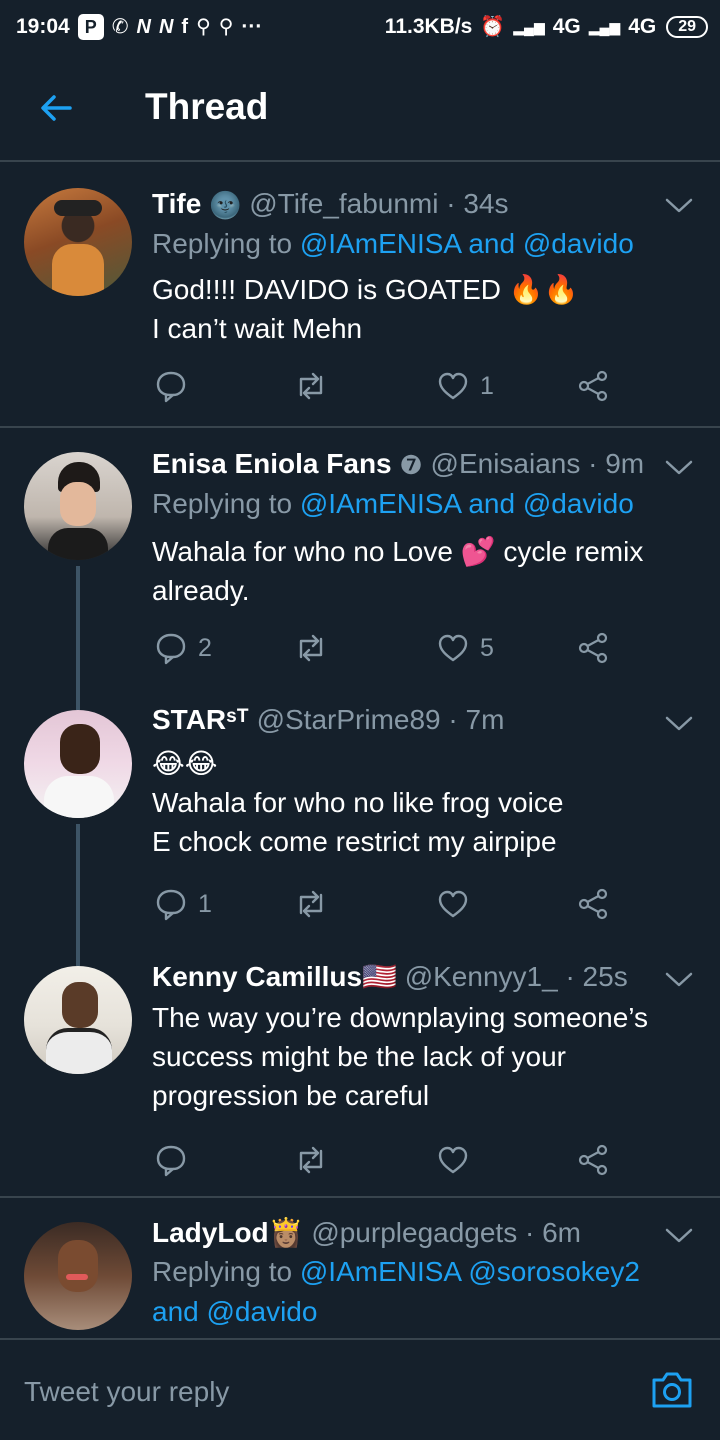  What do you see at coordinates (672, 1390) in the screenshot?
I see `camera-icon` at bounding box center [672, 1390].